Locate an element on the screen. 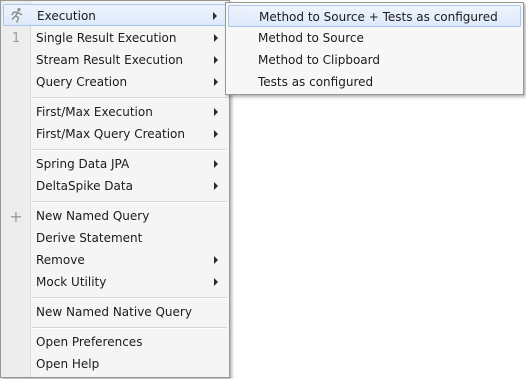  menu-item-deltaspike-data: DeltaSpike Data is located at coordinates (115, 186).